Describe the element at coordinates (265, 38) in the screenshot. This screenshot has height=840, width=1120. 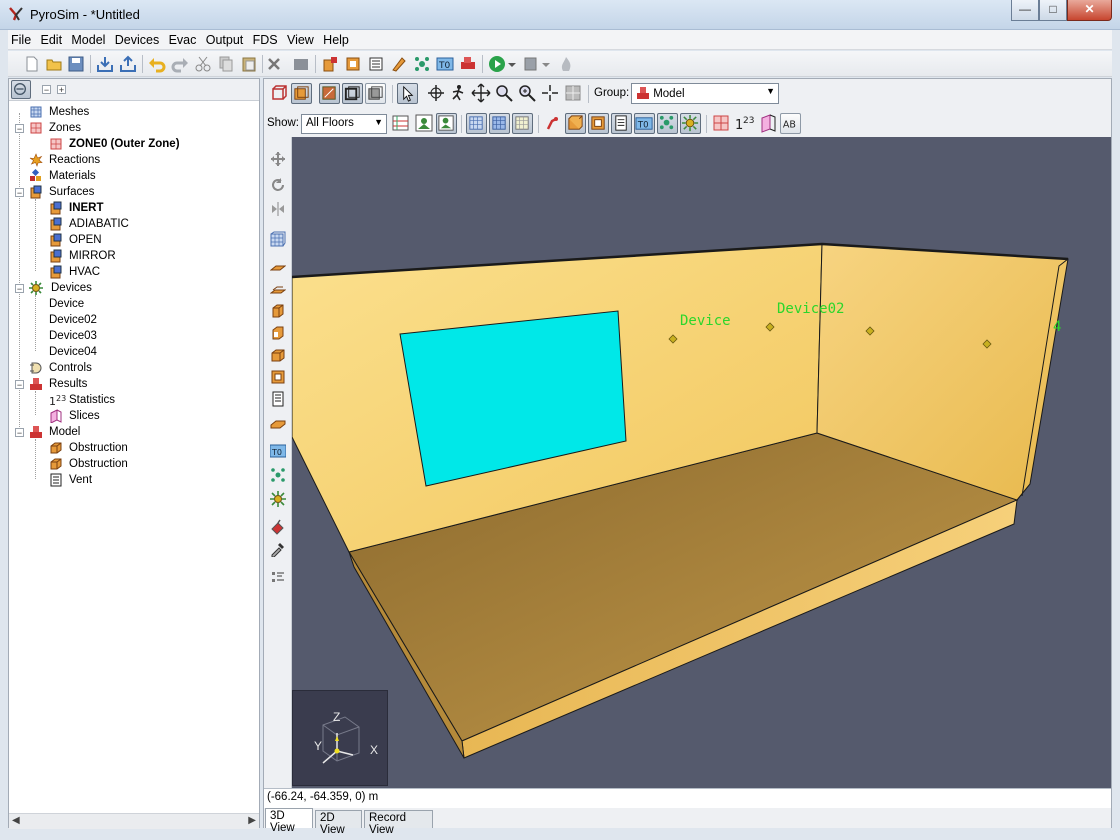
I see `menu-fds: FDS` at that location.